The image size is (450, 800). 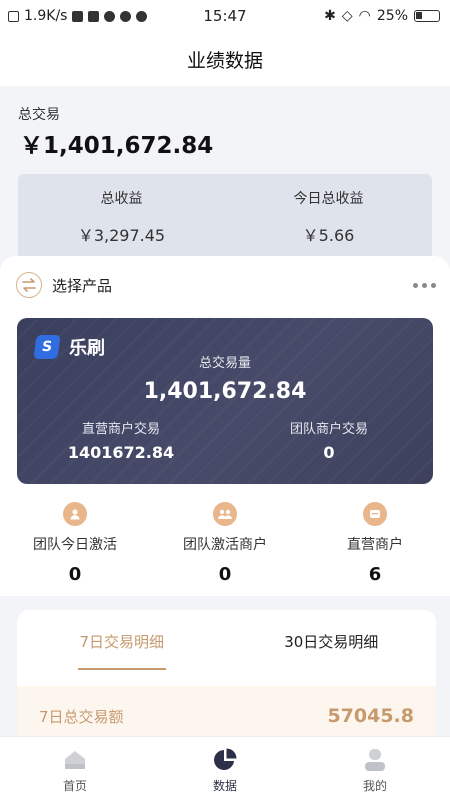 I want to click on status-left: 1.9K/s, so click(x=78, y=16).